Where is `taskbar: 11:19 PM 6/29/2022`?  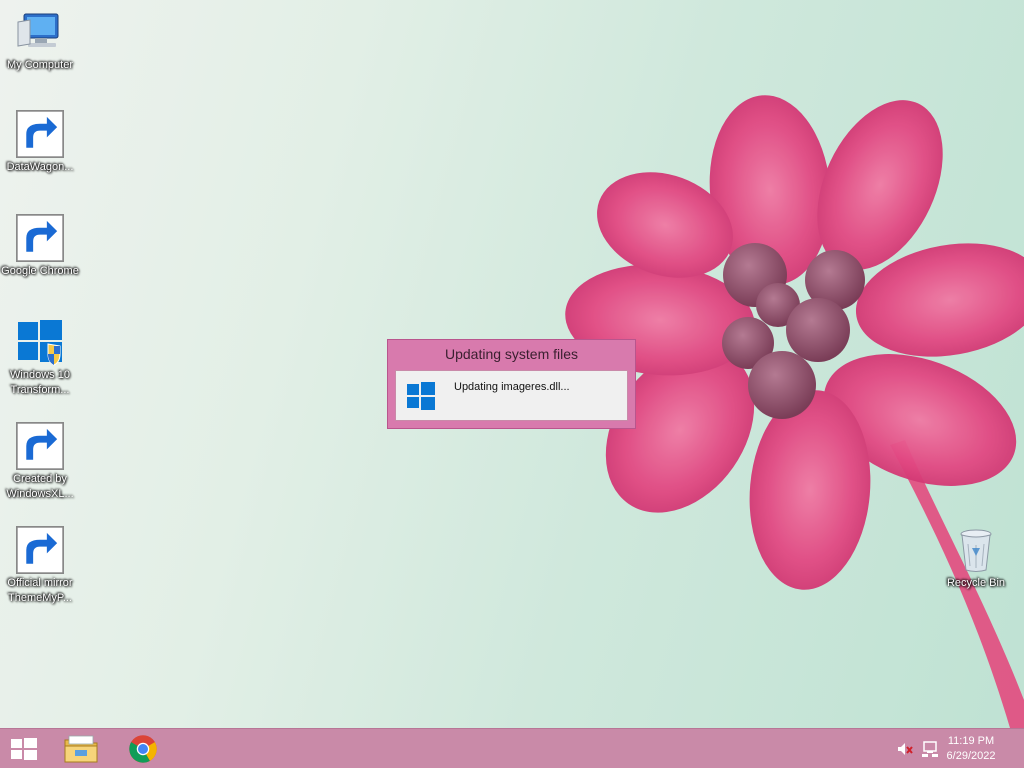 taskbar: 11:19 PM 6/29/2022 is located at coordinates (512, 748).